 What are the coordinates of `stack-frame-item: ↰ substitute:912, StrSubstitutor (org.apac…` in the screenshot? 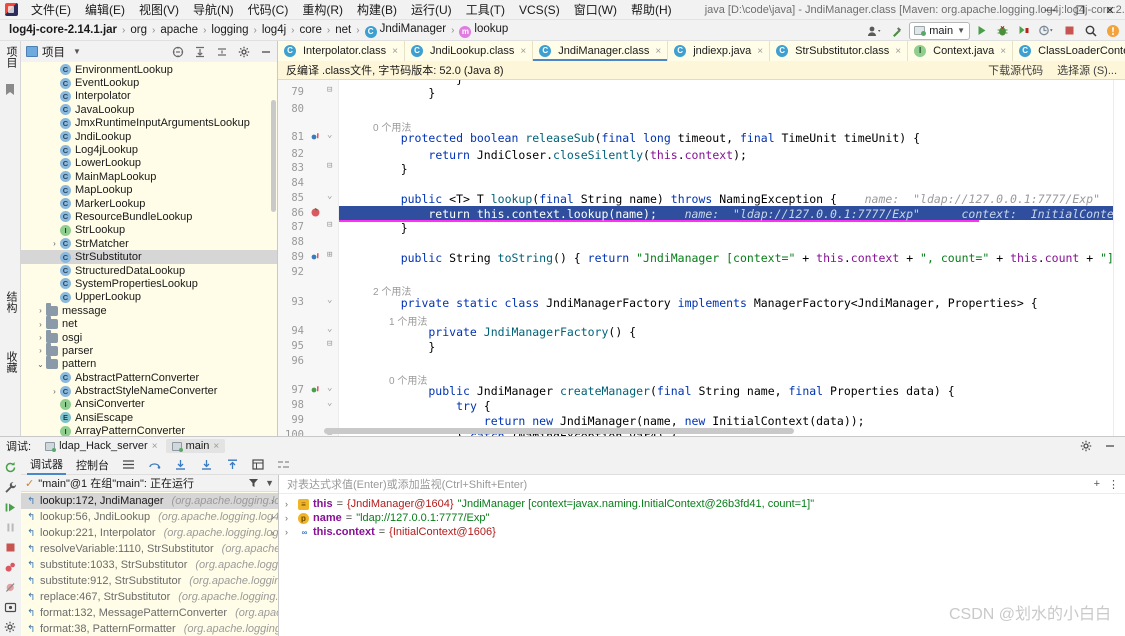 It's located at (149, 581).